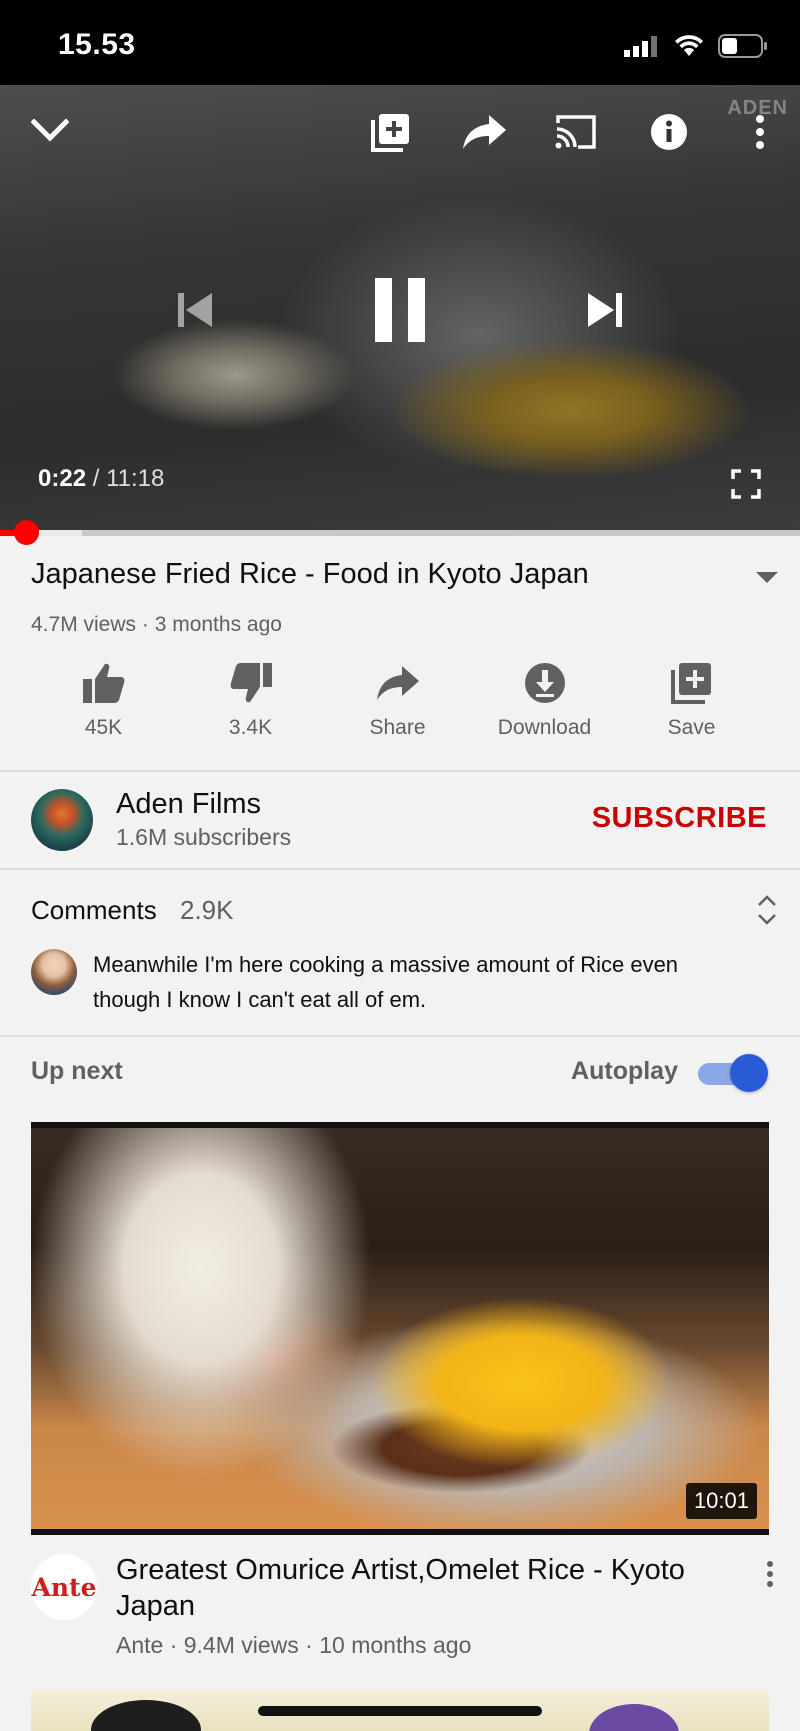  Describe the element at coordinates (691, 727) in the screenshot. I see `save-label: Save` at that location.